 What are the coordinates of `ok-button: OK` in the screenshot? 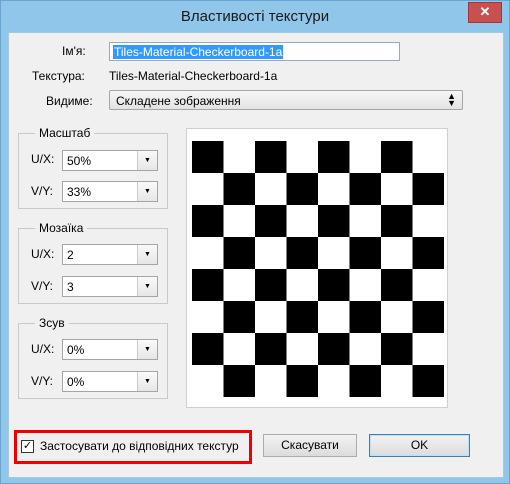 It's located at (419, 445).